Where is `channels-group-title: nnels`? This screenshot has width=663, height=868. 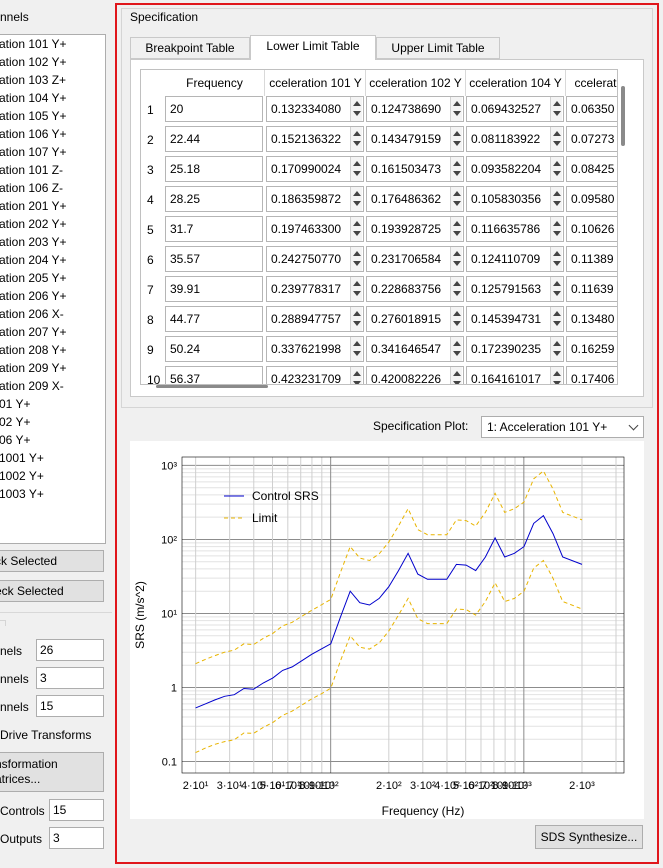 channels-group-title: nnels is located at coordinates (14, 17).